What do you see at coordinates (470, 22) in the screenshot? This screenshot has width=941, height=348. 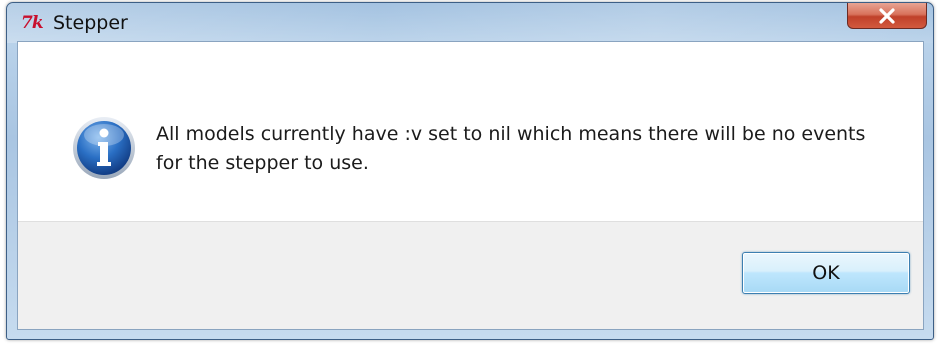 I see `title-bar: 7k Stepper` at bounding box center [470, 22].